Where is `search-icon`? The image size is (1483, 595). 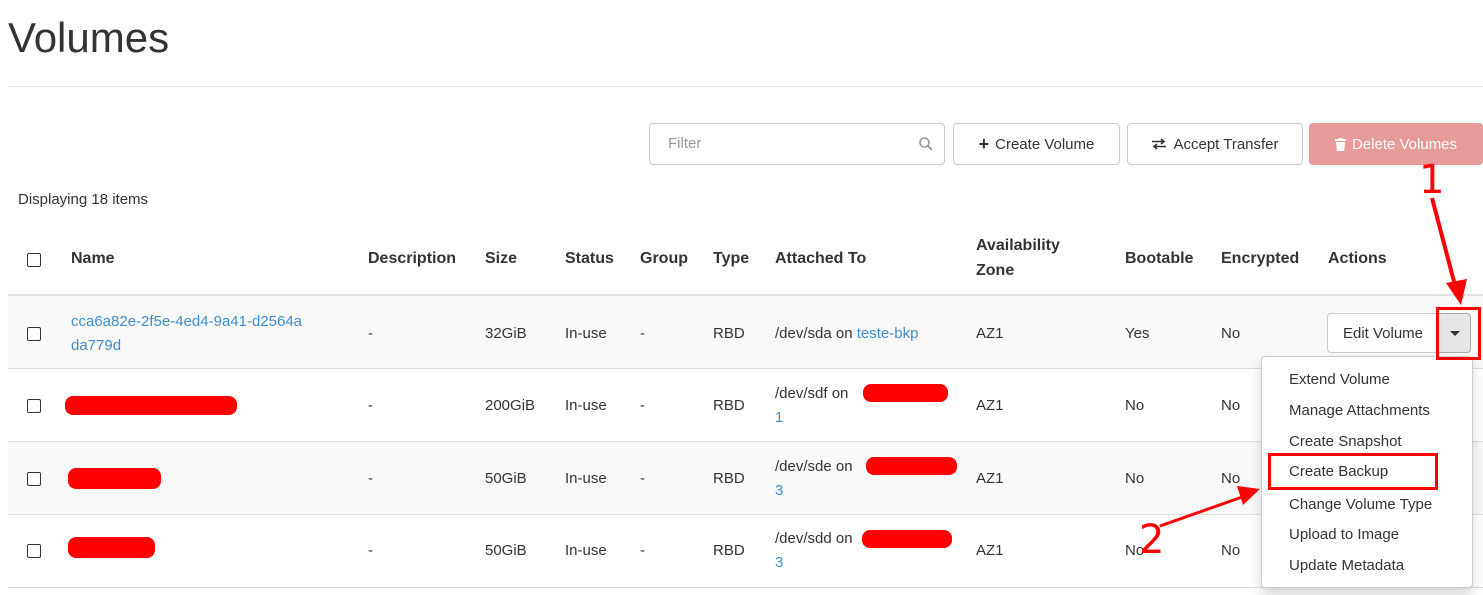
search-icon is located at coordinates (926, 144).